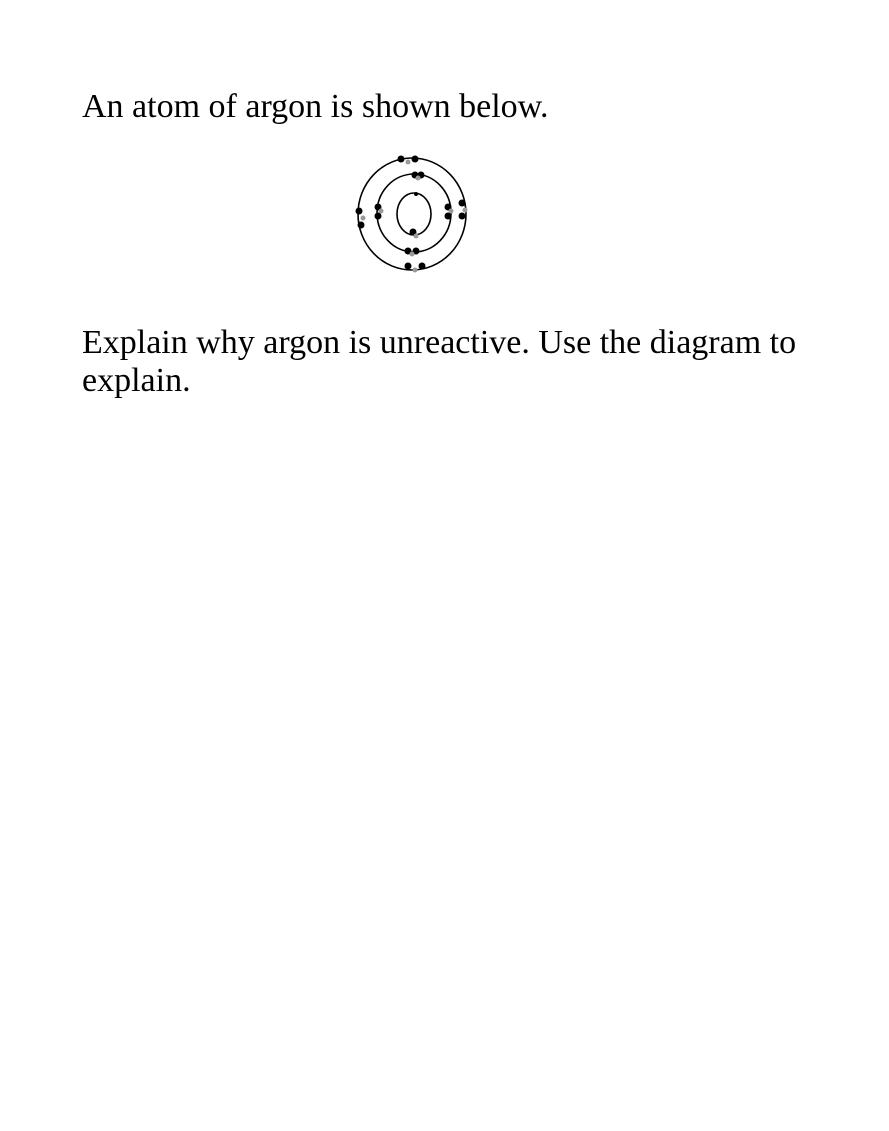  I want to click on intro-text: An atom of argon is shown below., so click(315, 106).